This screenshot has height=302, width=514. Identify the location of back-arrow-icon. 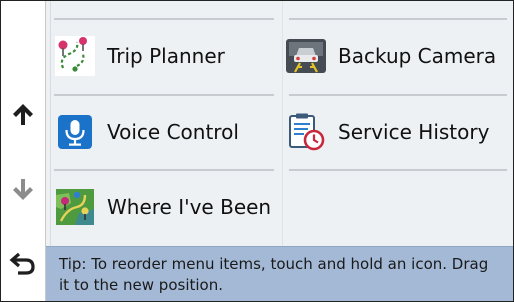
(22, 263).